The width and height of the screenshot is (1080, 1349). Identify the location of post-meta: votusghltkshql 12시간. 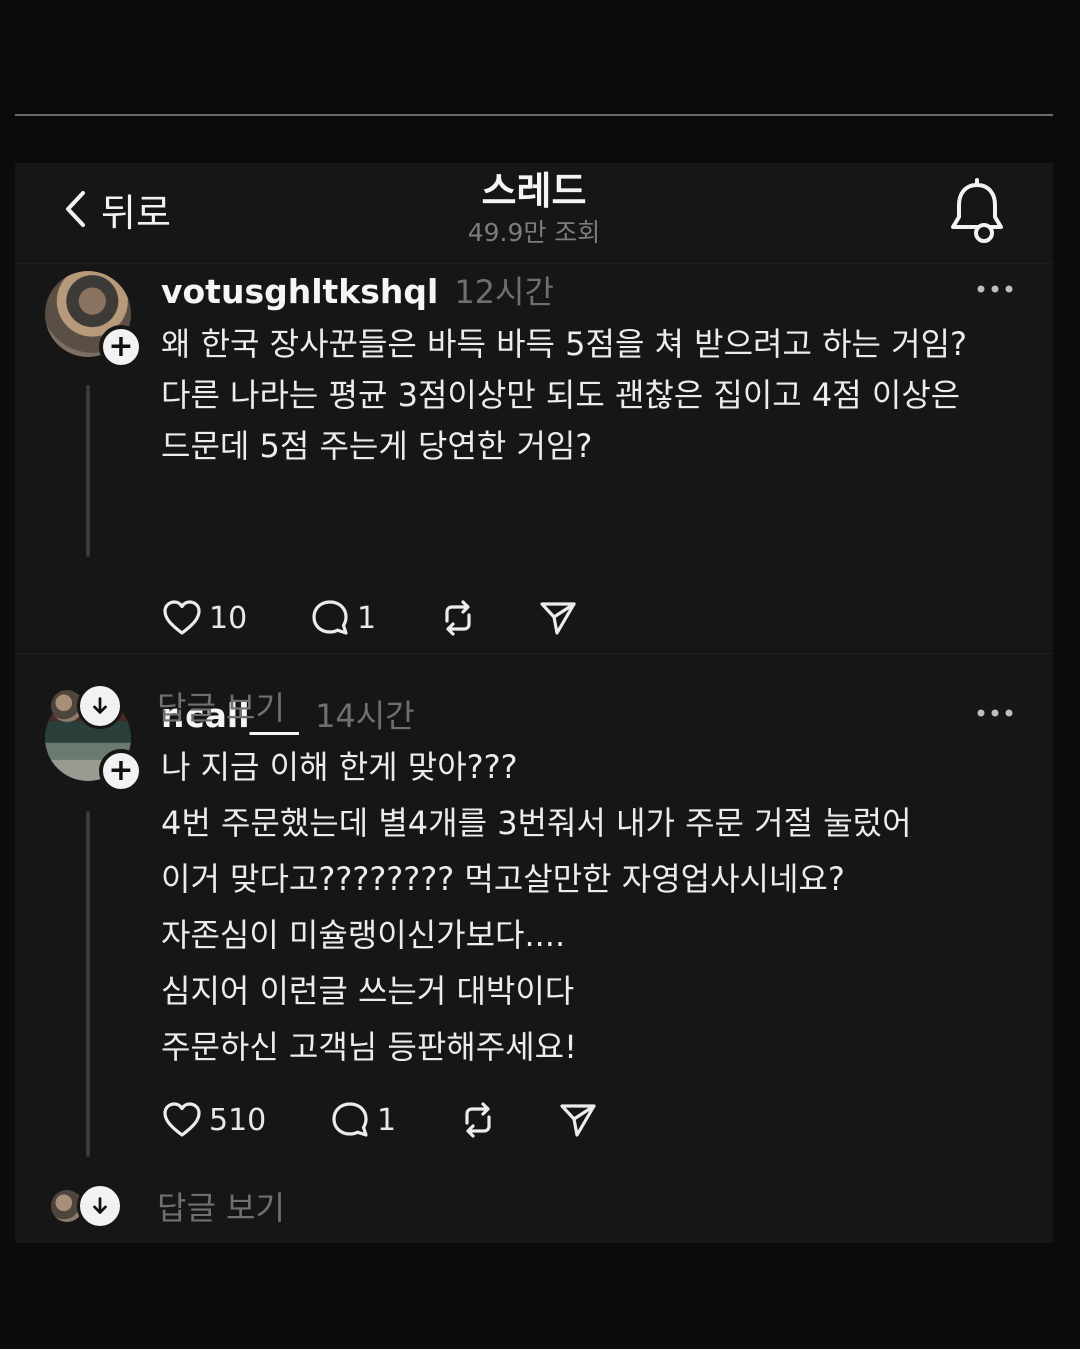
(357, 290).